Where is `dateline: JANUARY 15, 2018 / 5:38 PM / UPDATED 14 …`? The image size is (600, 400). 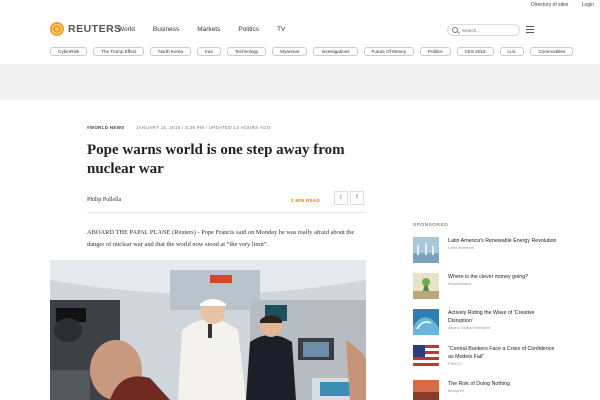
dateline: JANUARY 15, 2018 / 5:38 PM / UPDATED 14 … is located at coordinates (203, 127).